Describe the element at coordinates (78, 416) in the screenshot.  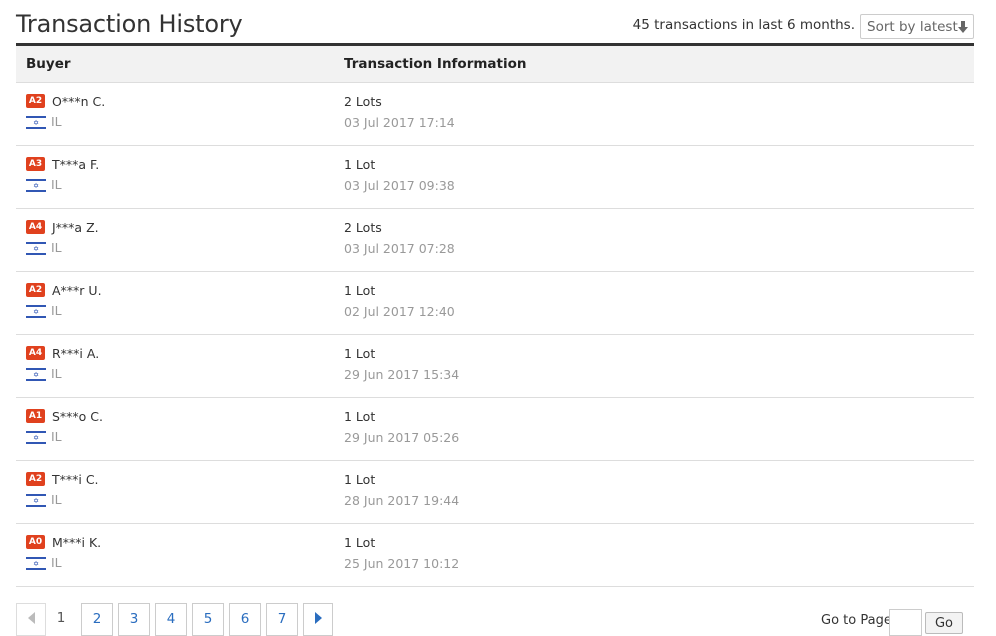
I see `buyer-name: S***o C.` at that location.